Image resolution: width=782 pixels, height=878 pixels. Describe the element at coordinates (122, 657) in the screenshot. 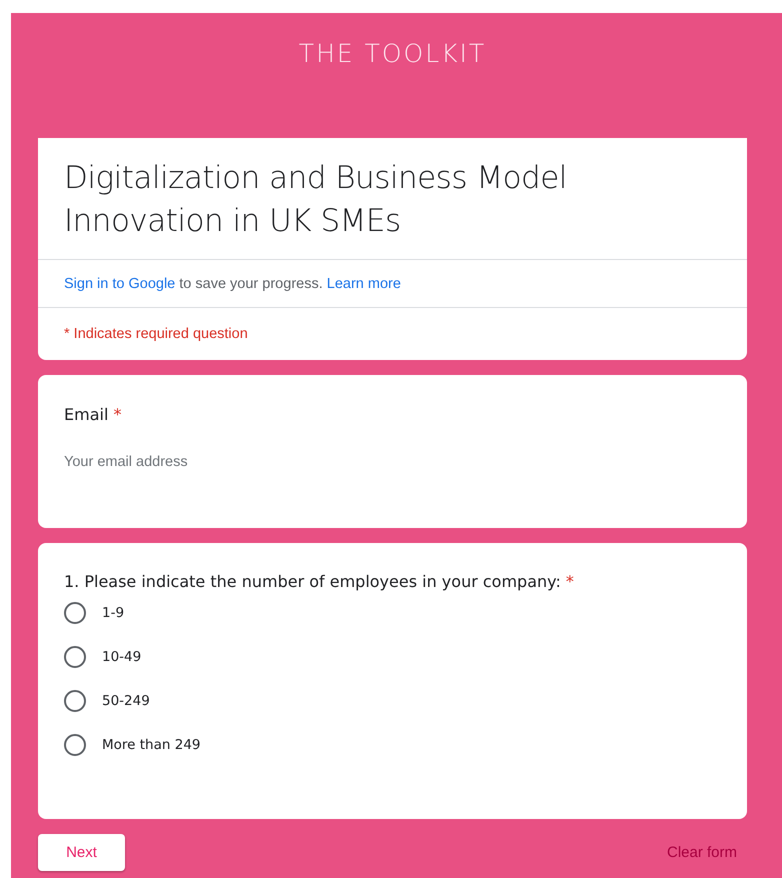

I see `option-label: 10-49` at that location.